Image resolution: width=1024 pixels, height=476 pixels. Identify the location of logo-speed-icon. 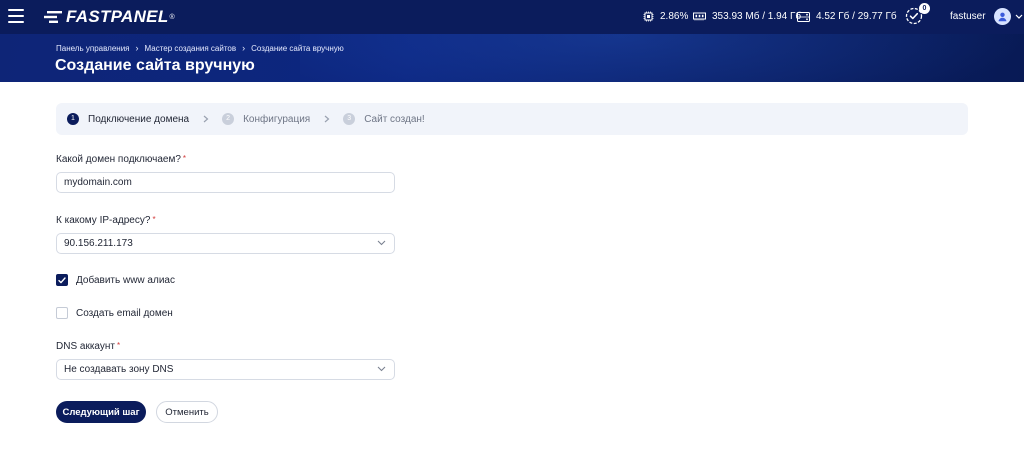
(53, 17).